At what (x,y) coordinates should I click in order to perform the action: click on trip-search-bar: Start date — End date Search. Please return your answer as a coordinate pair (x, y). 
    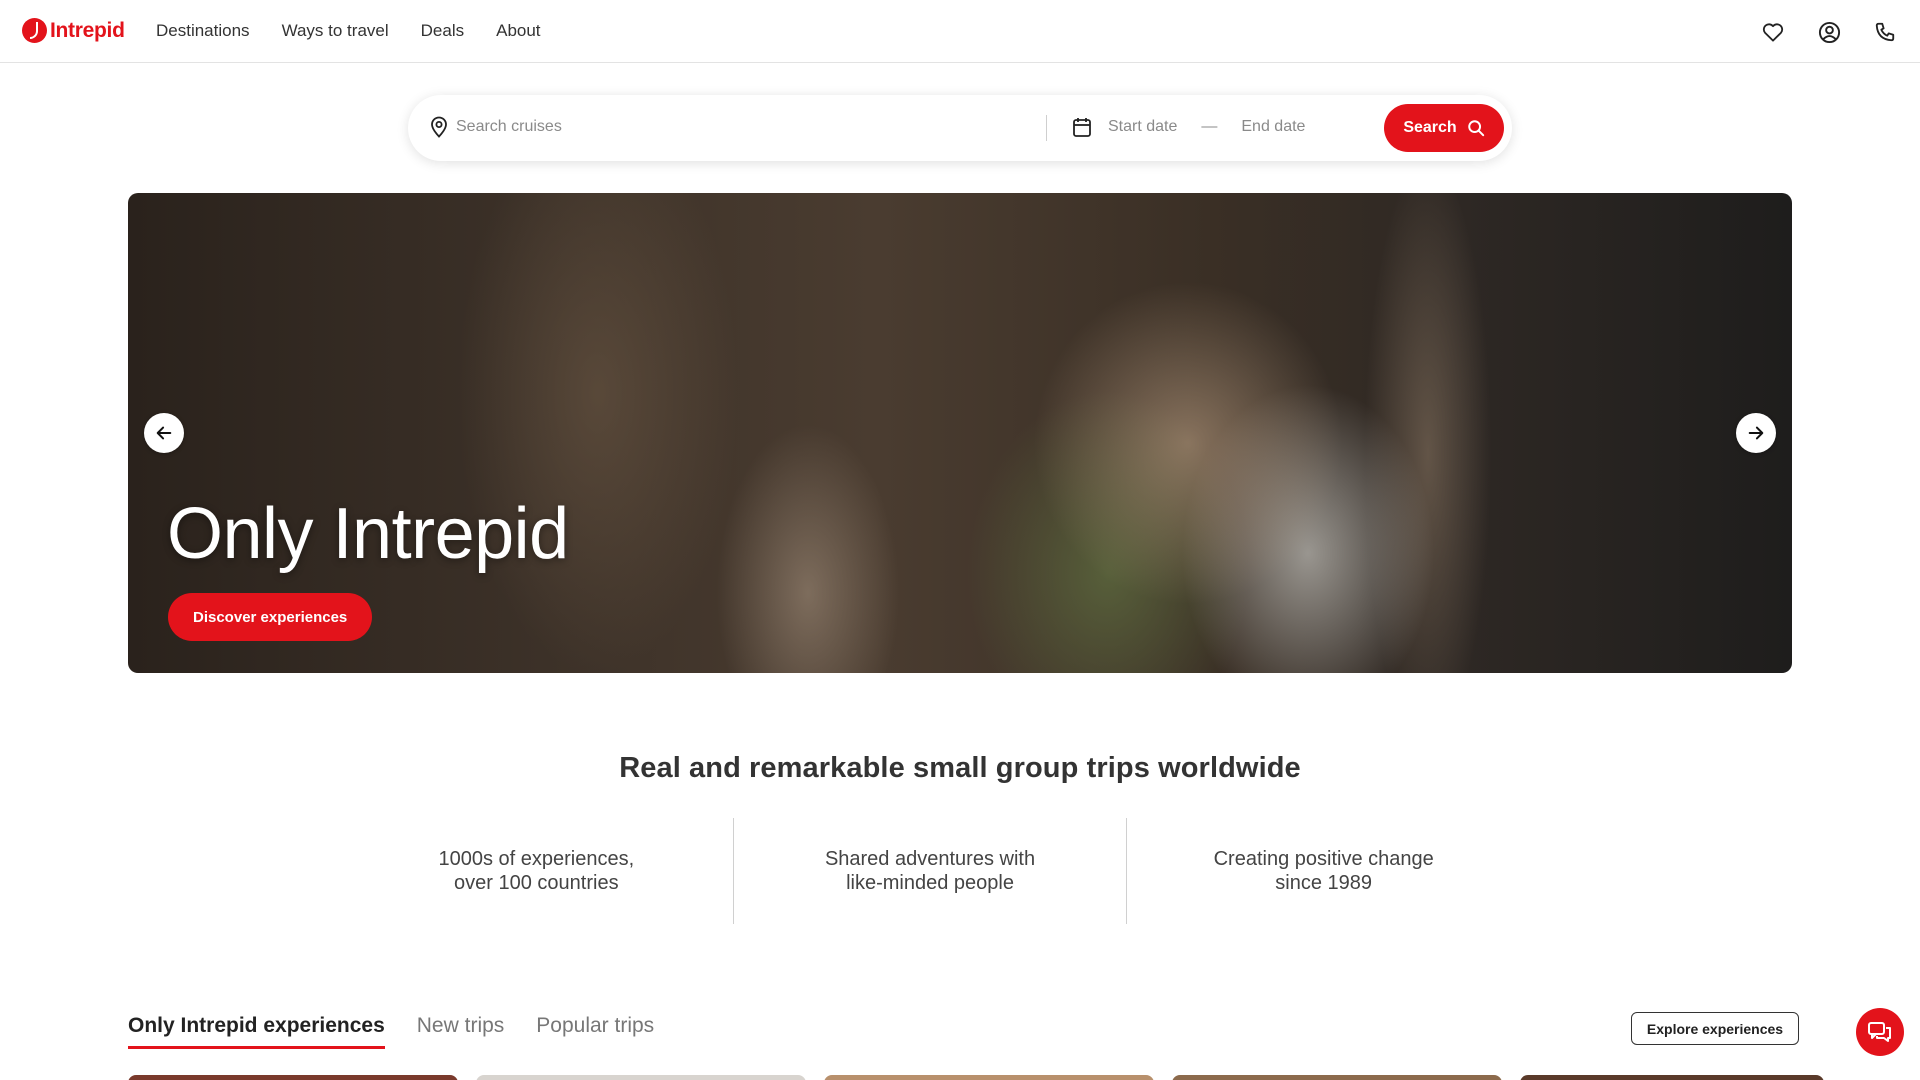
    Looking at the image, I should click on (960, 128).